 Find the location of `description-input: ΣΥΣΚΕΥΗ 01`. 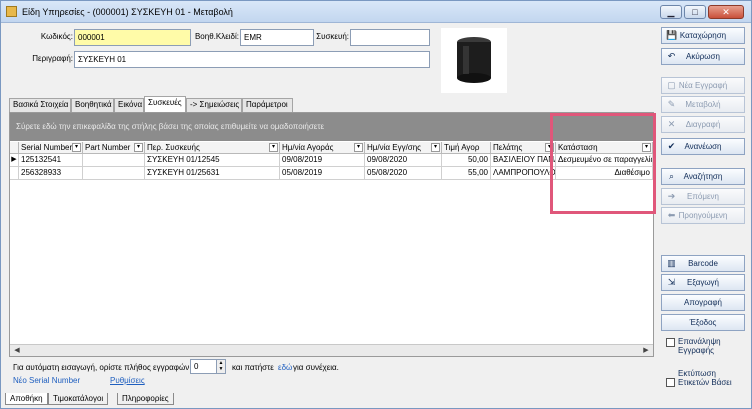

description-input: ΣΥΣΚΕΥΗ 01 is located at coordinates (252, 59).